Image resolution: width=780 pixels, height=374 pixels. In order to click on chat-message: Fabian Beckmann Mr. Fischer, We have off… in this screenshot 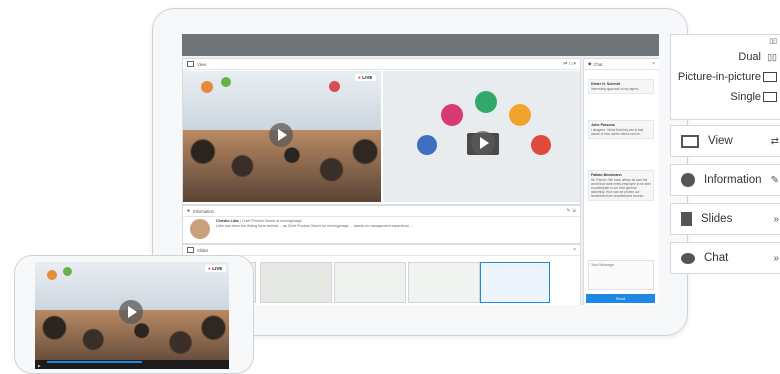, I will do `click(621, 185)`.